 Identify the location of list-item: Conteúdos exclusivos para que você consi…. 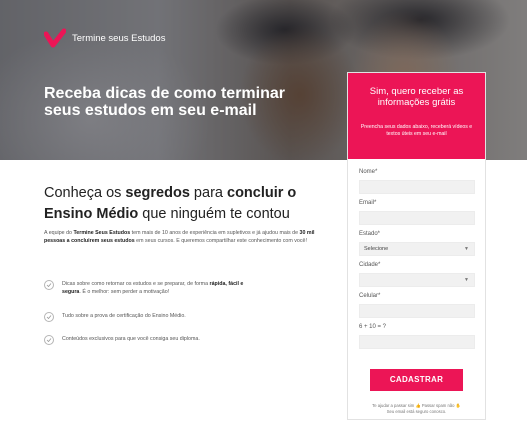
(153, 340).